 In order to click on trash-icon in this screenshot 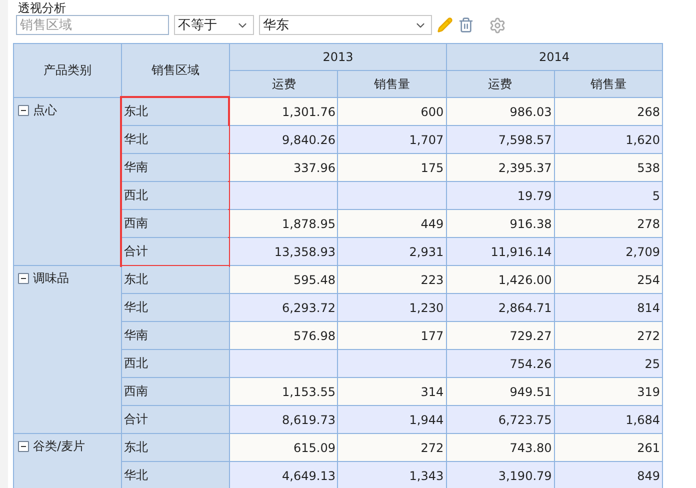, I will do `click(466, 25)`.